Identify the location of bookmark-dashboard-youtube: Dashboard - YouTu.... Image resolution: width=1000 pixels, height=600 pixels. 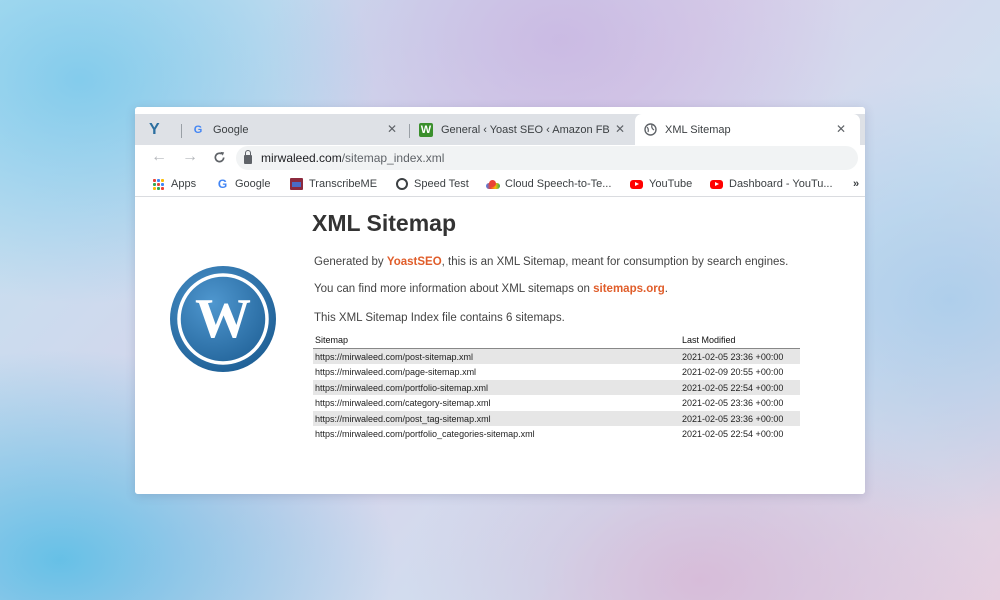
(771, 184).